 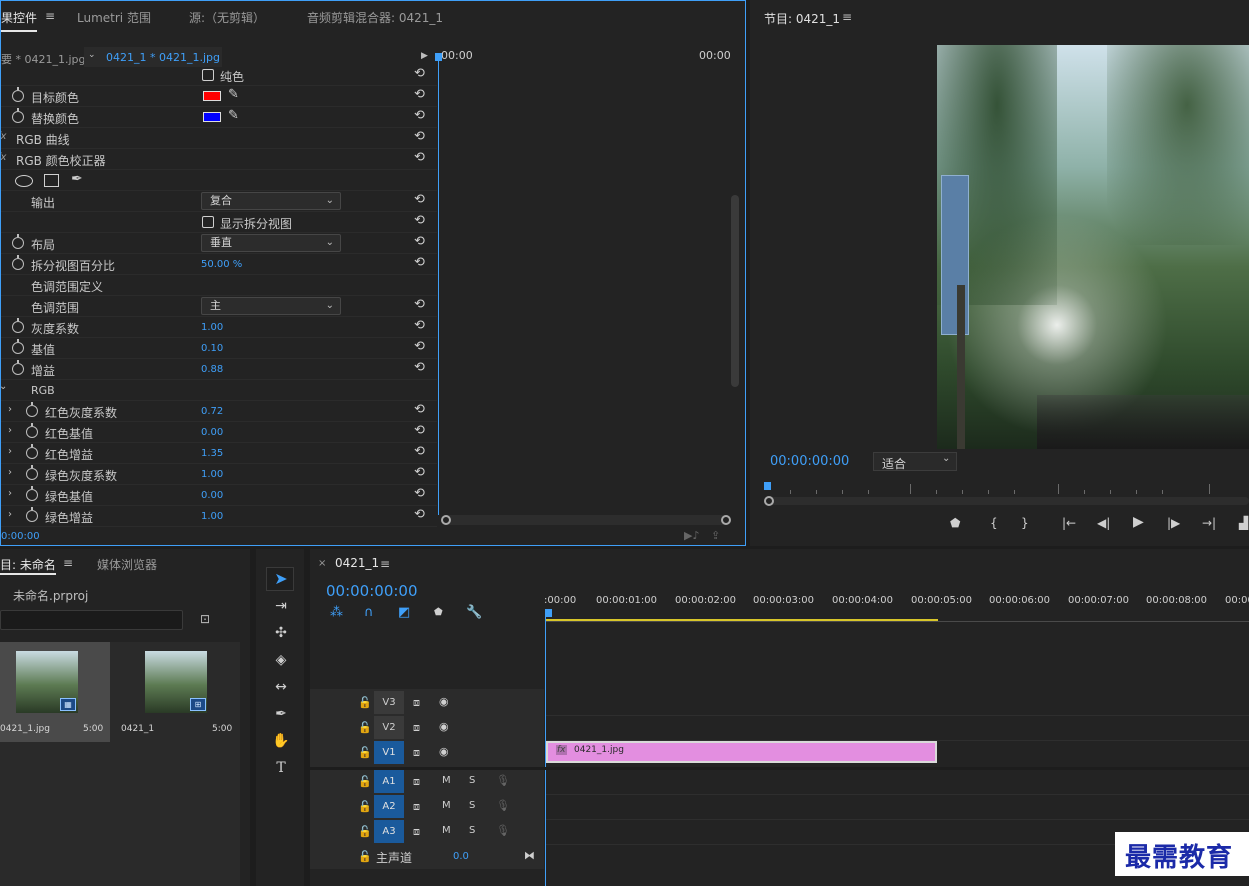 I want to click on mark-out-icon: }, so click(x=1025, y=523).